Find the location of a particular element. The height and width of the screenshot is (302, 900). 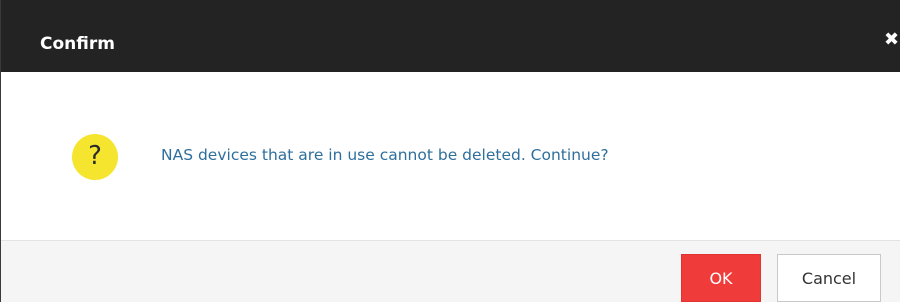

question-icon-glyph: ? is located at coordinates (95, 156).